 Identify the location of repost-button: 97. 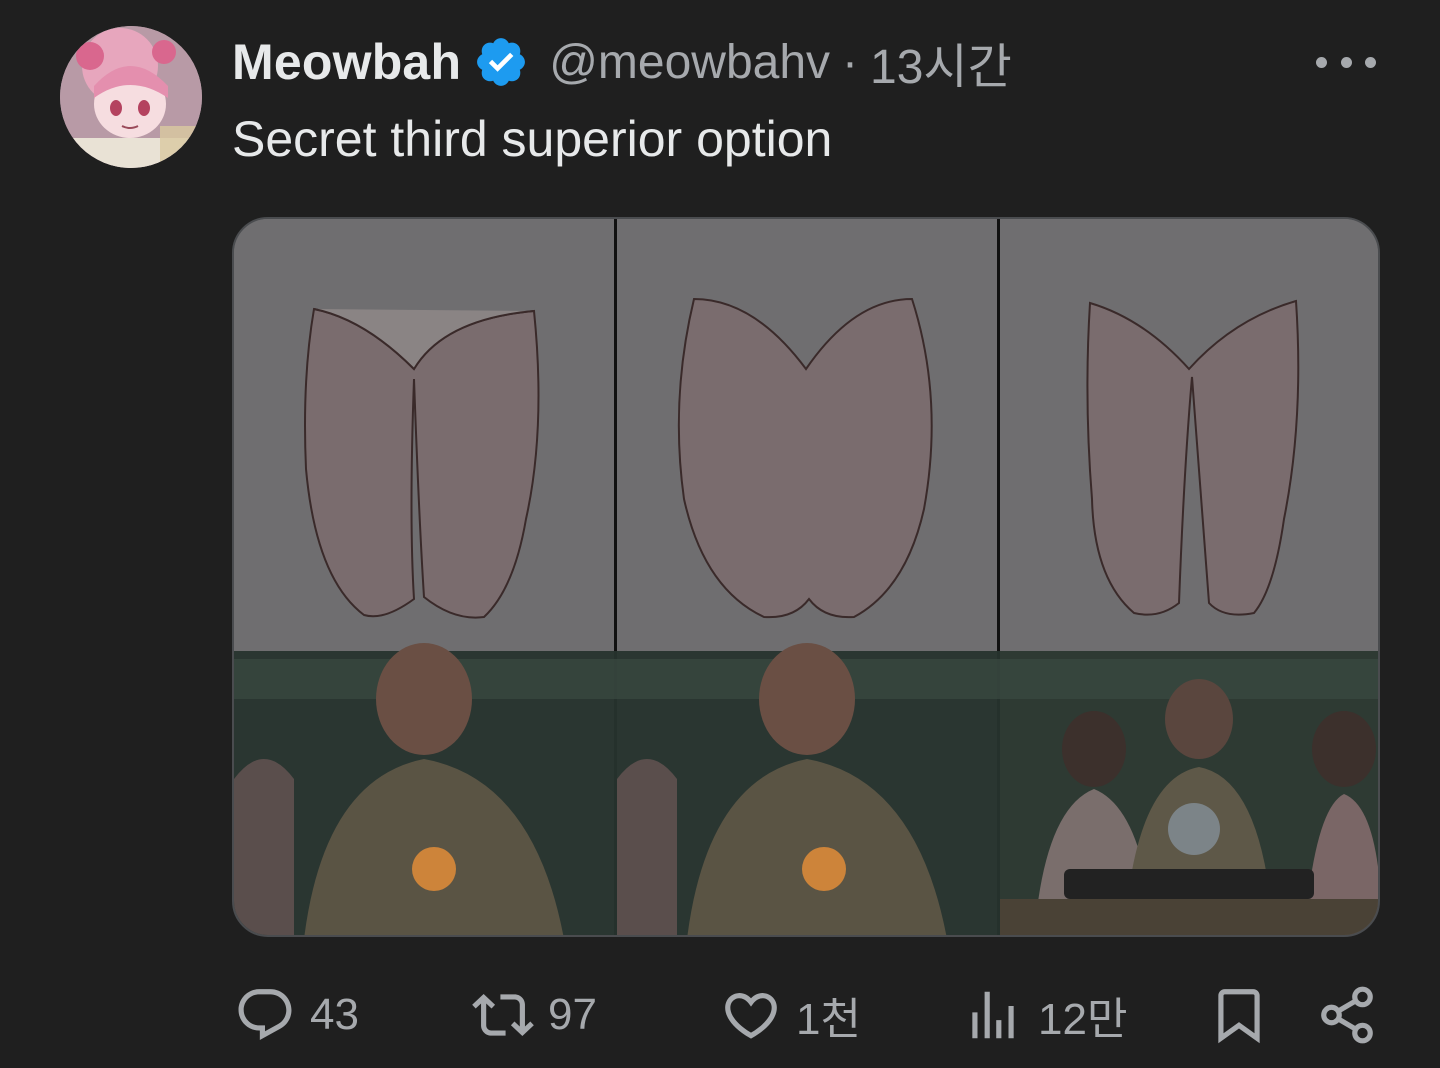
(534, 1015).